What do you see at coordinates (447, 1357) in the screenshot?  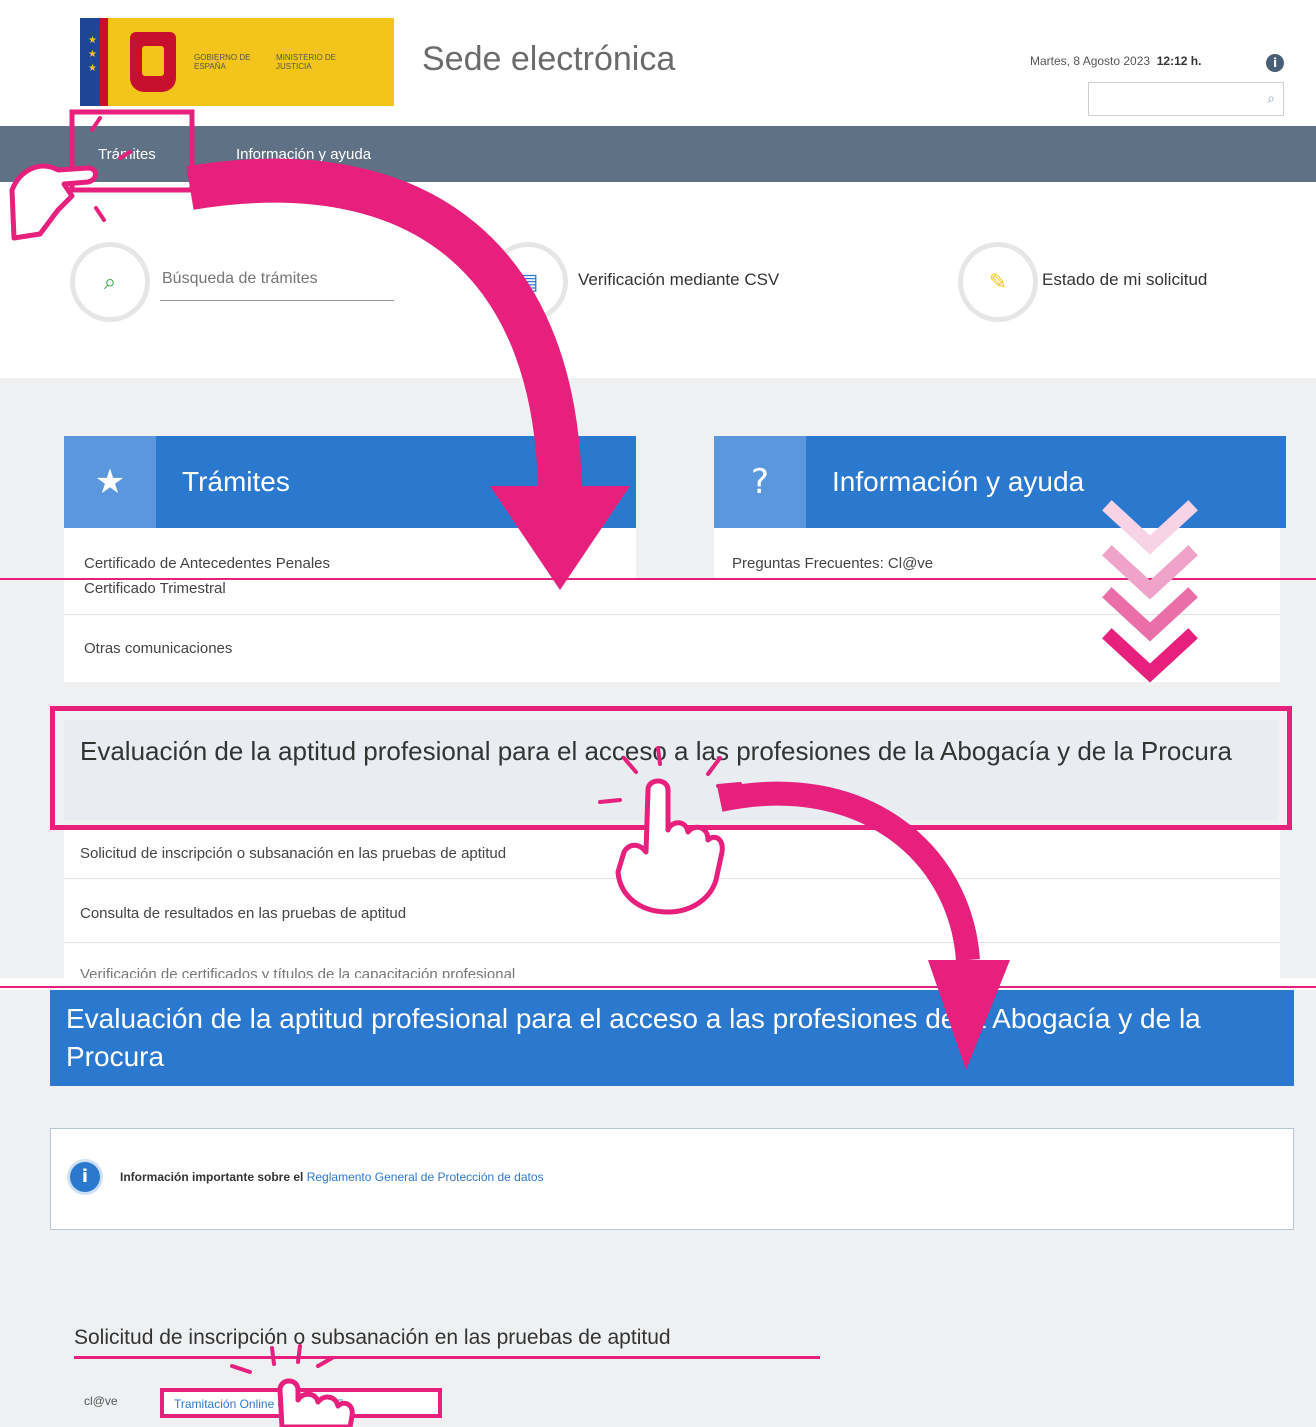 I see `title-underline-highlight` at bounding box center [447, 1357].